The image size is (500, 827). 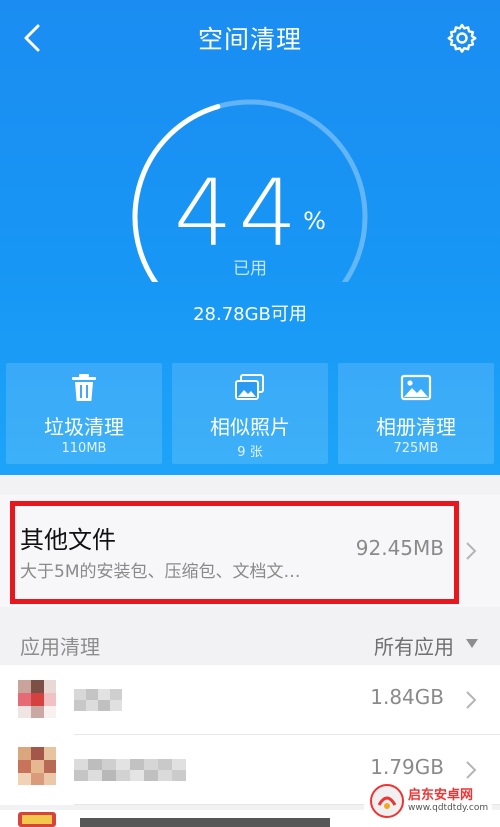 I want to click on watermark: 启东安卓网 www.qdtdtdy.com, so click(x=428, y=801).